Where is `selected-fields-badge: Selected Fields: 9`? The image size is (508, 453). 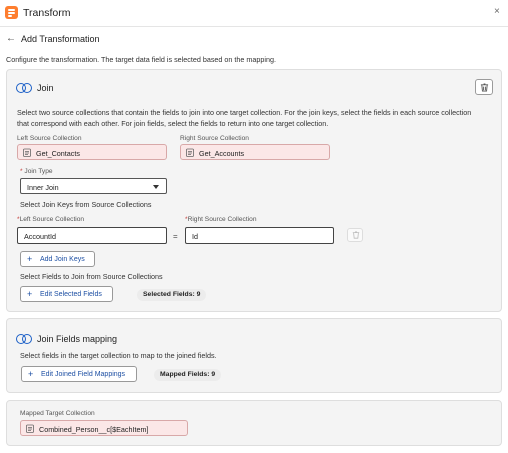 selected-fields-badge: Selected Fields: 9 is located at coordinates (172, 295).